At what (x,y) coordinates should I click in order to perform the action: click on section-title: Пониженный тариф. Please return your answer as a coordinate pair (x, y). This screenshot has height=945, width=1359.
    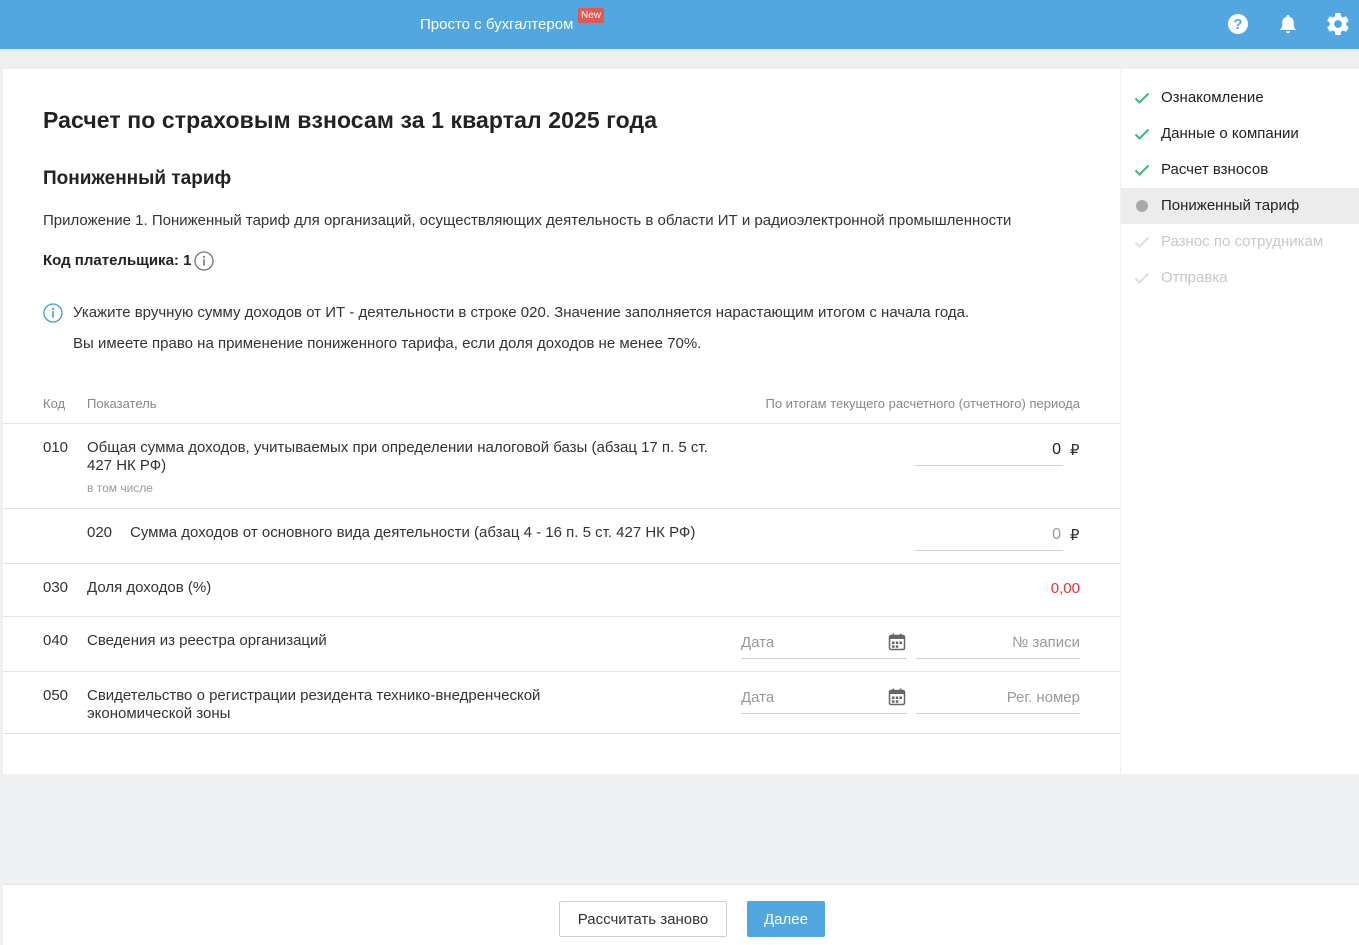
    Looking at the image, I should click on (137, 178).